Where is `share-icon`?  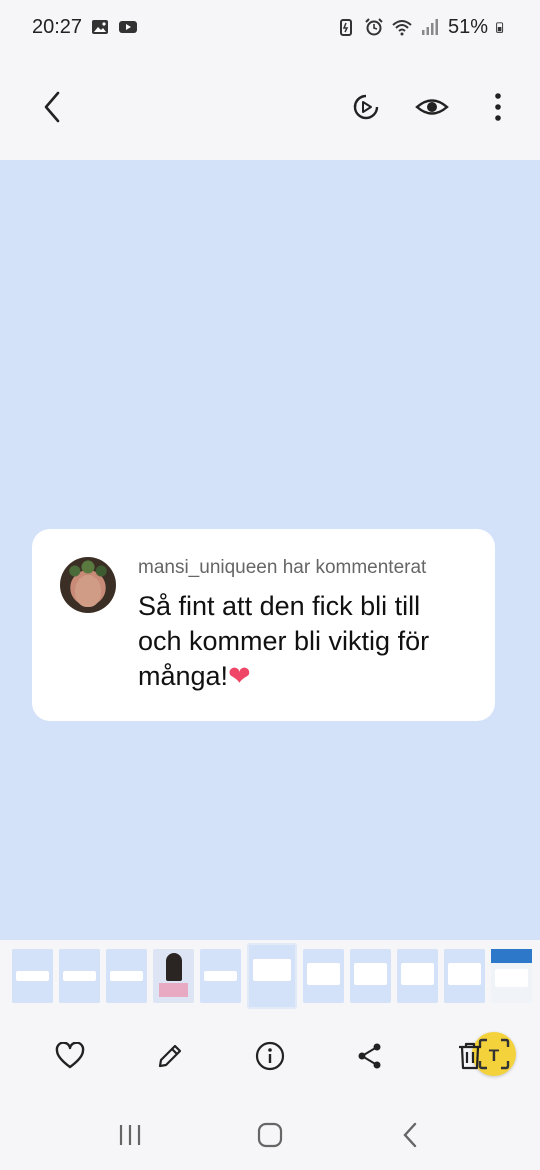 share-icon is located at coordinates (369, 1056).